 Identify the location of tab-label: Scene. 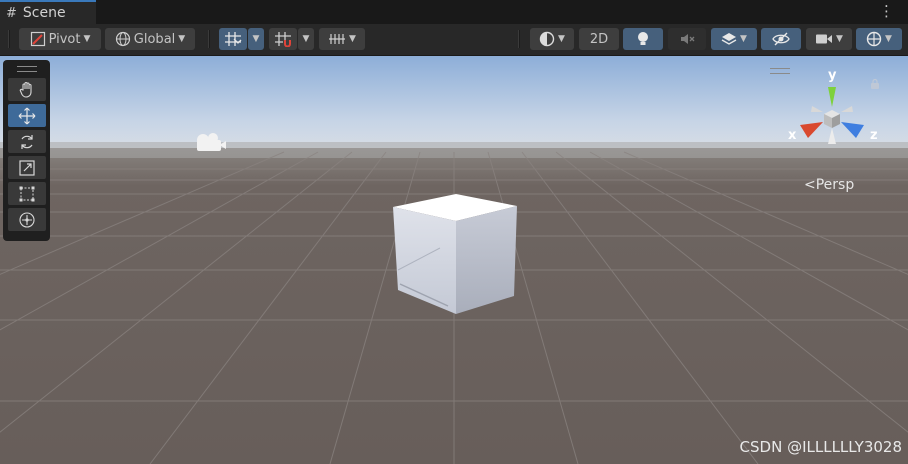
(44, 13).